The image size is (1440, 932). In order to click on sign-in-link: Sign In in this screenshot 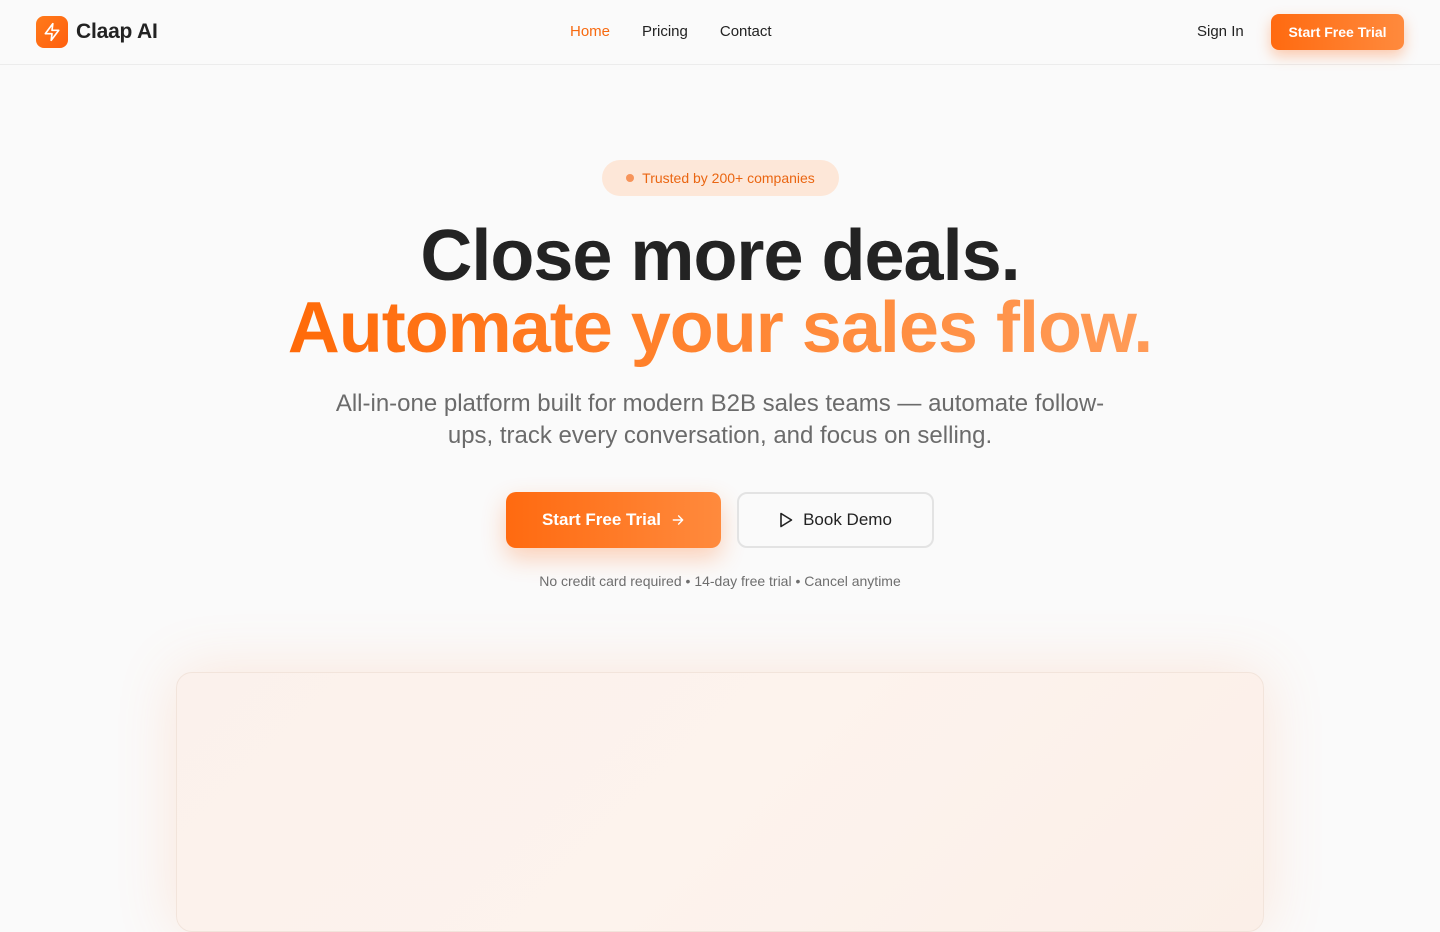, I will do `click(1220, 31)`.